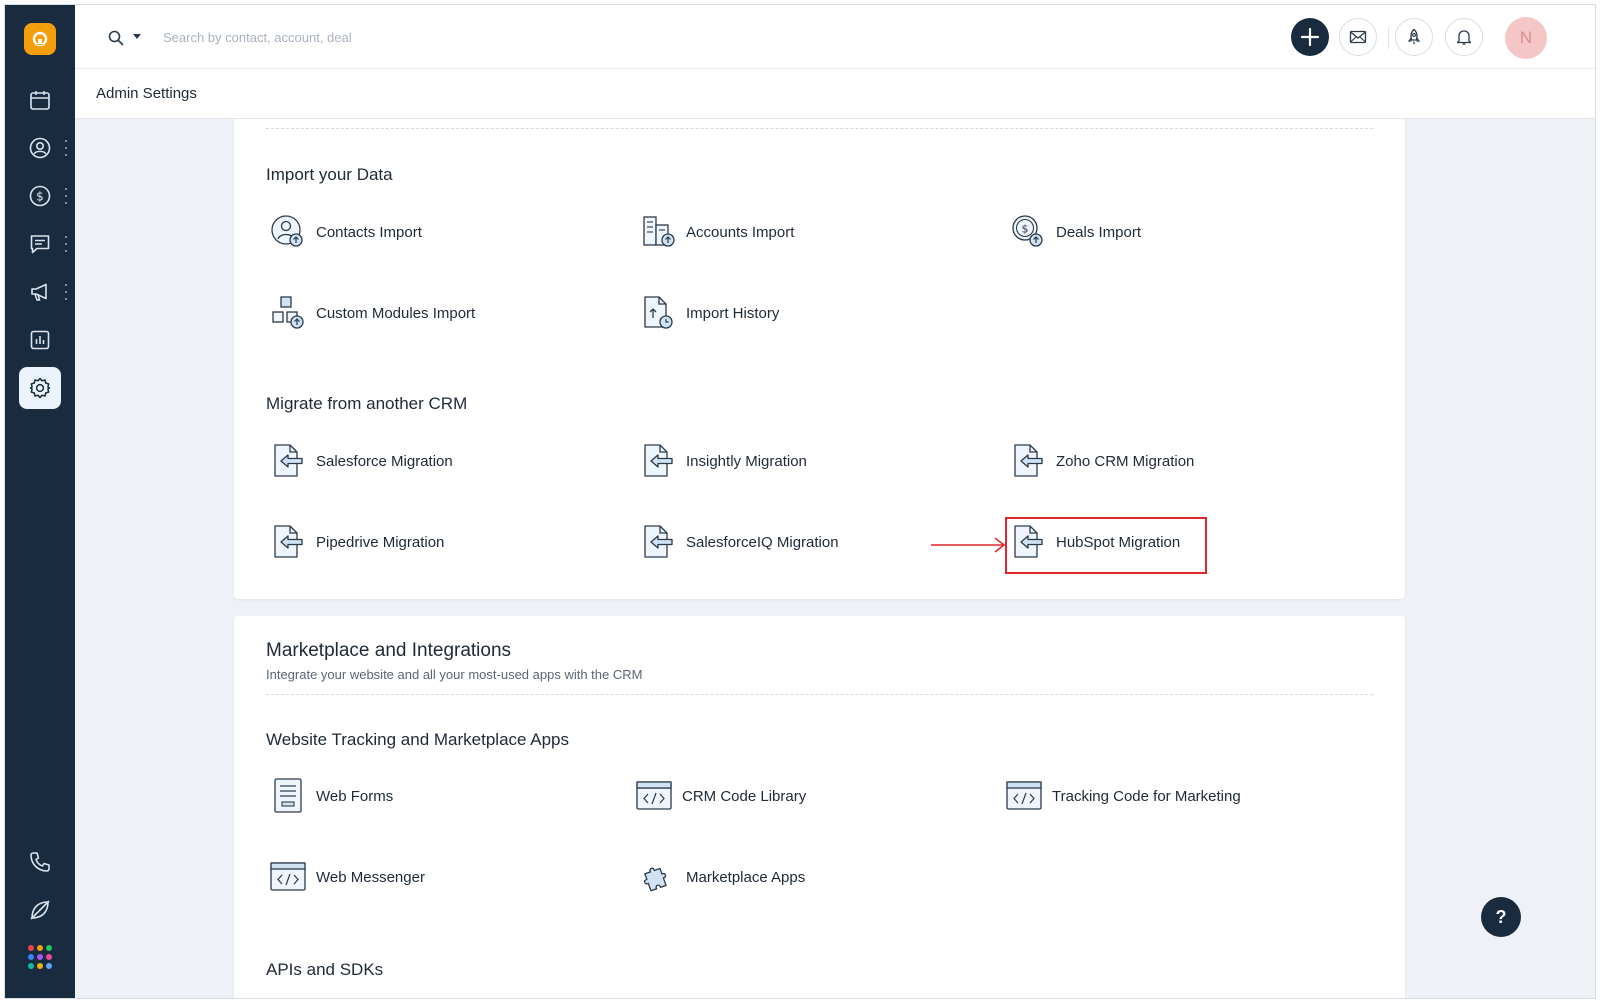 The width and height of the screenshot is (1600, 1003). I want to click on plus-icon, so click(1310, 37).